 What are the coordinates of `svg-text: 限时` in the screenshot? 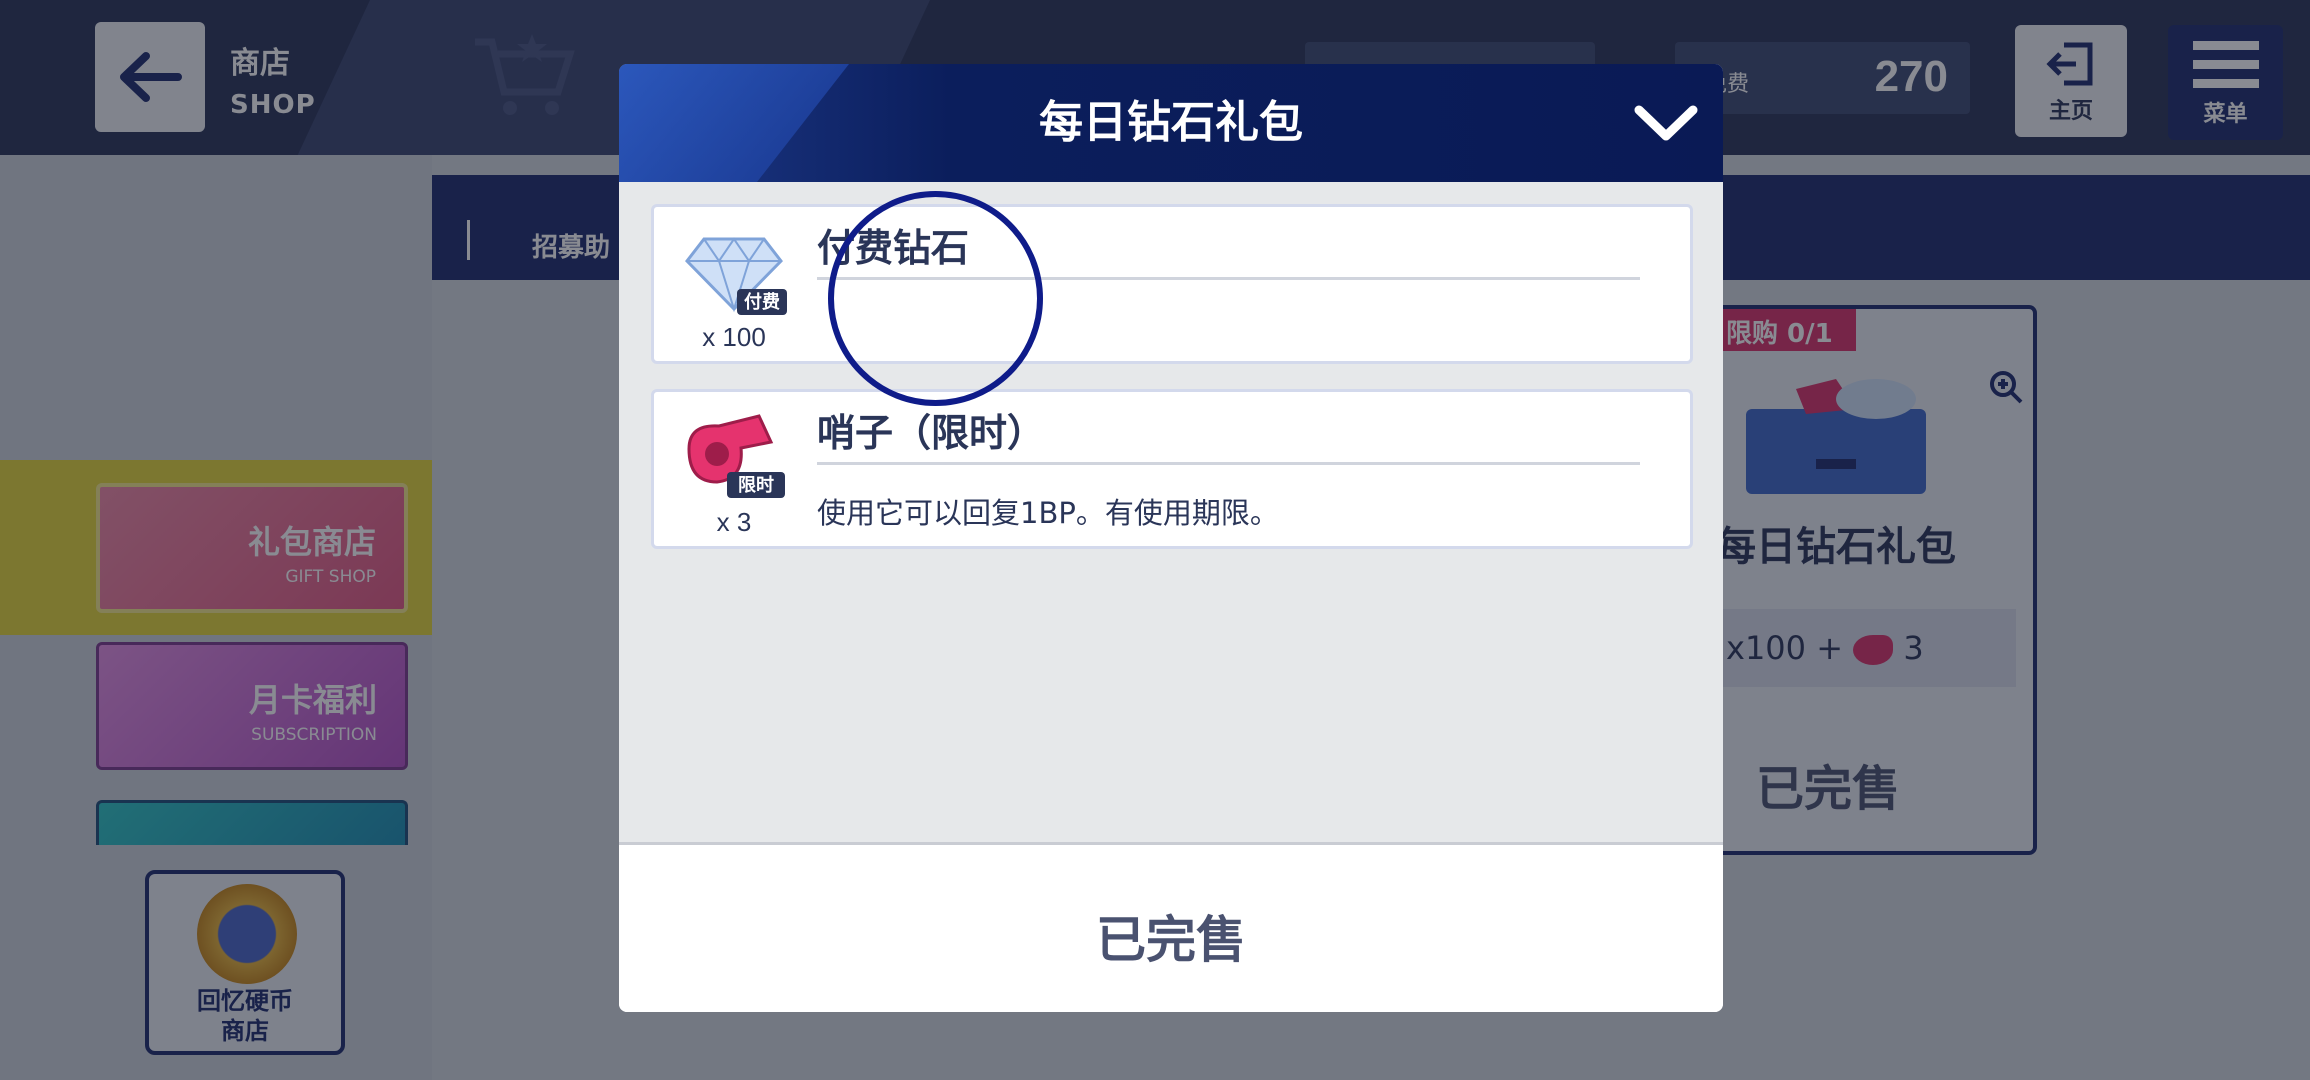 It's located at (756, 485).